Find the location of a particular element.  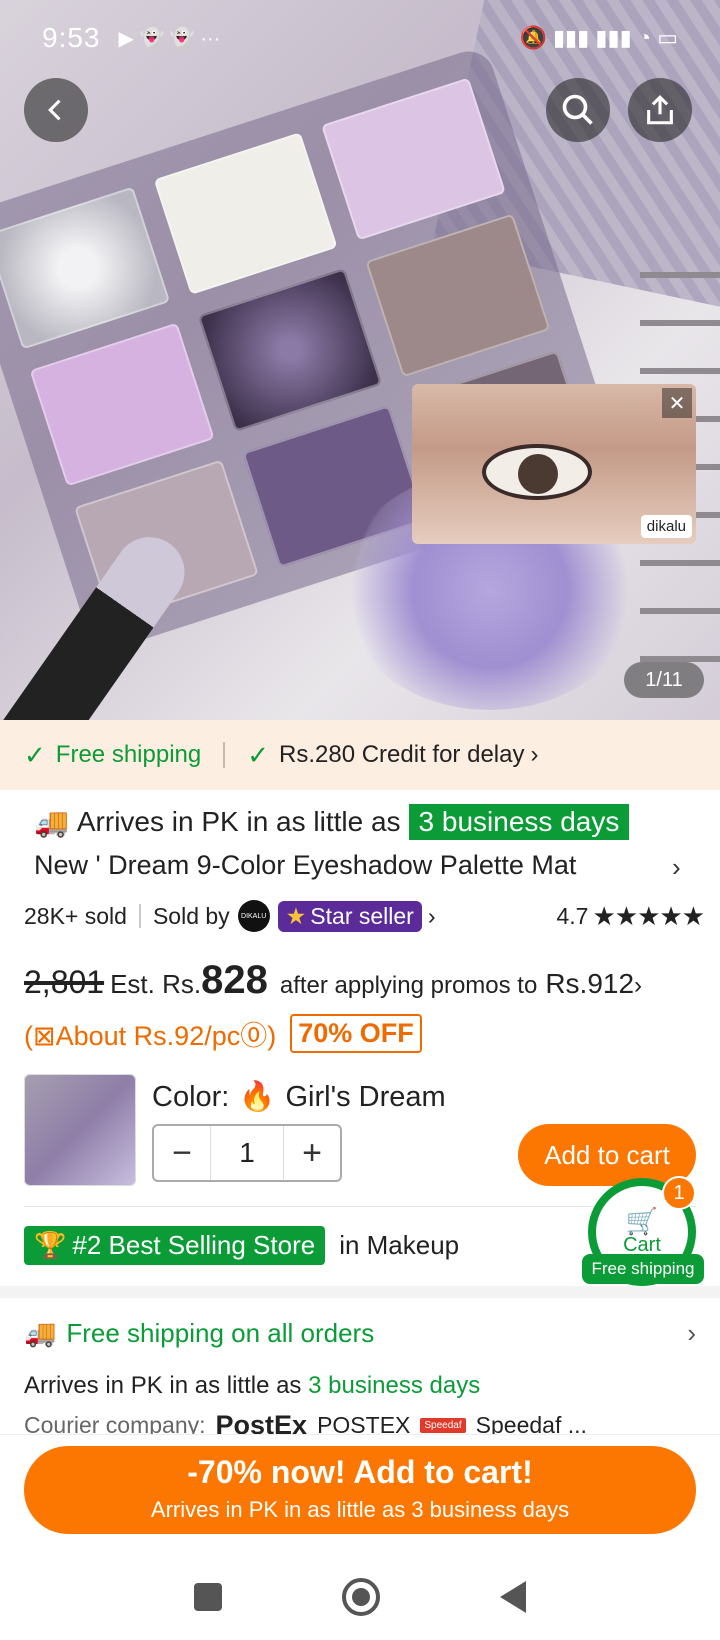

video-brand-tag: dikalu is located at coordinates (666, 526).